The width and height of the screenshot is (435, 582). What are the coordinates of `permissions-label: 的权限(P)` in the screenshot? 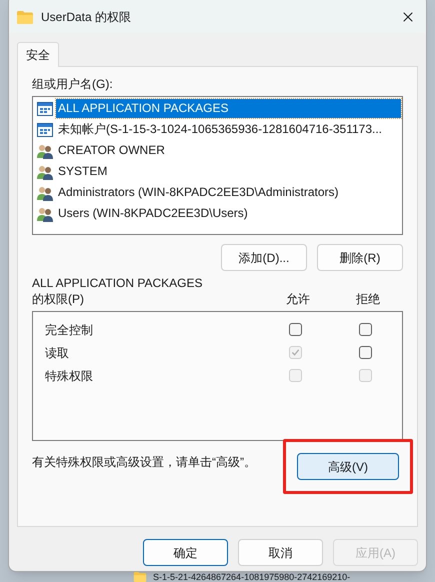 It's located at (58, 299).